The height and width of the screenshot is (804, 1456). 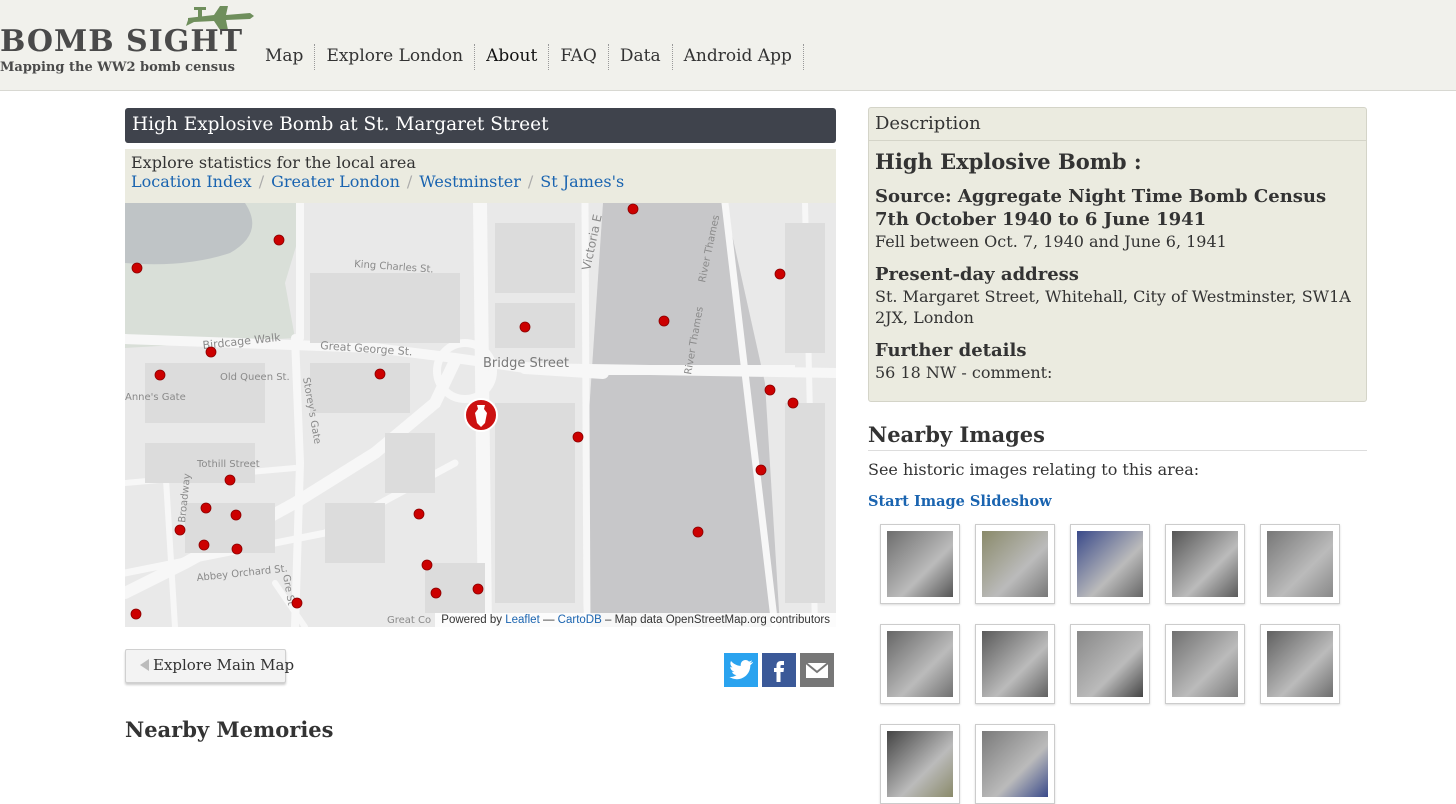 What do you see at coordinates (285, 57) in the screenshot?
I see `nav-map: Map` at bounding box center [285, 57].